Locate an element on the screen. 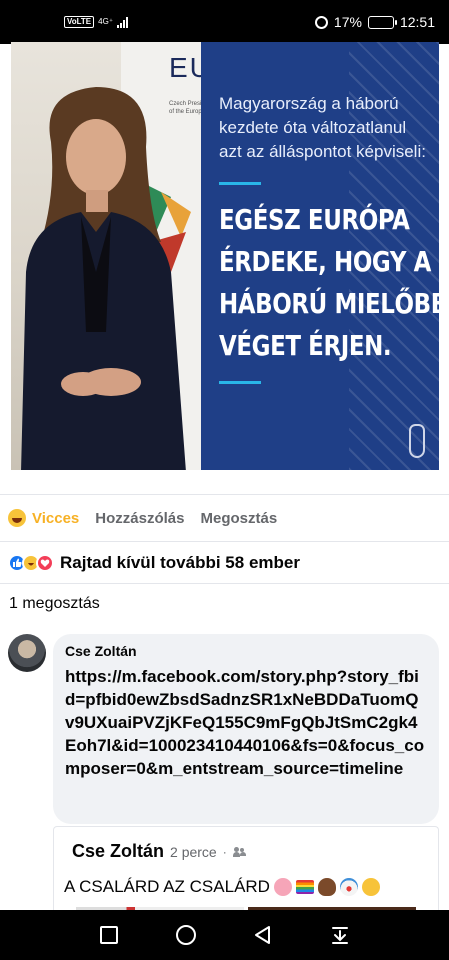 The image size is (449, 960). comment-label: Hozzászólás is located at coordinates (140, 518).